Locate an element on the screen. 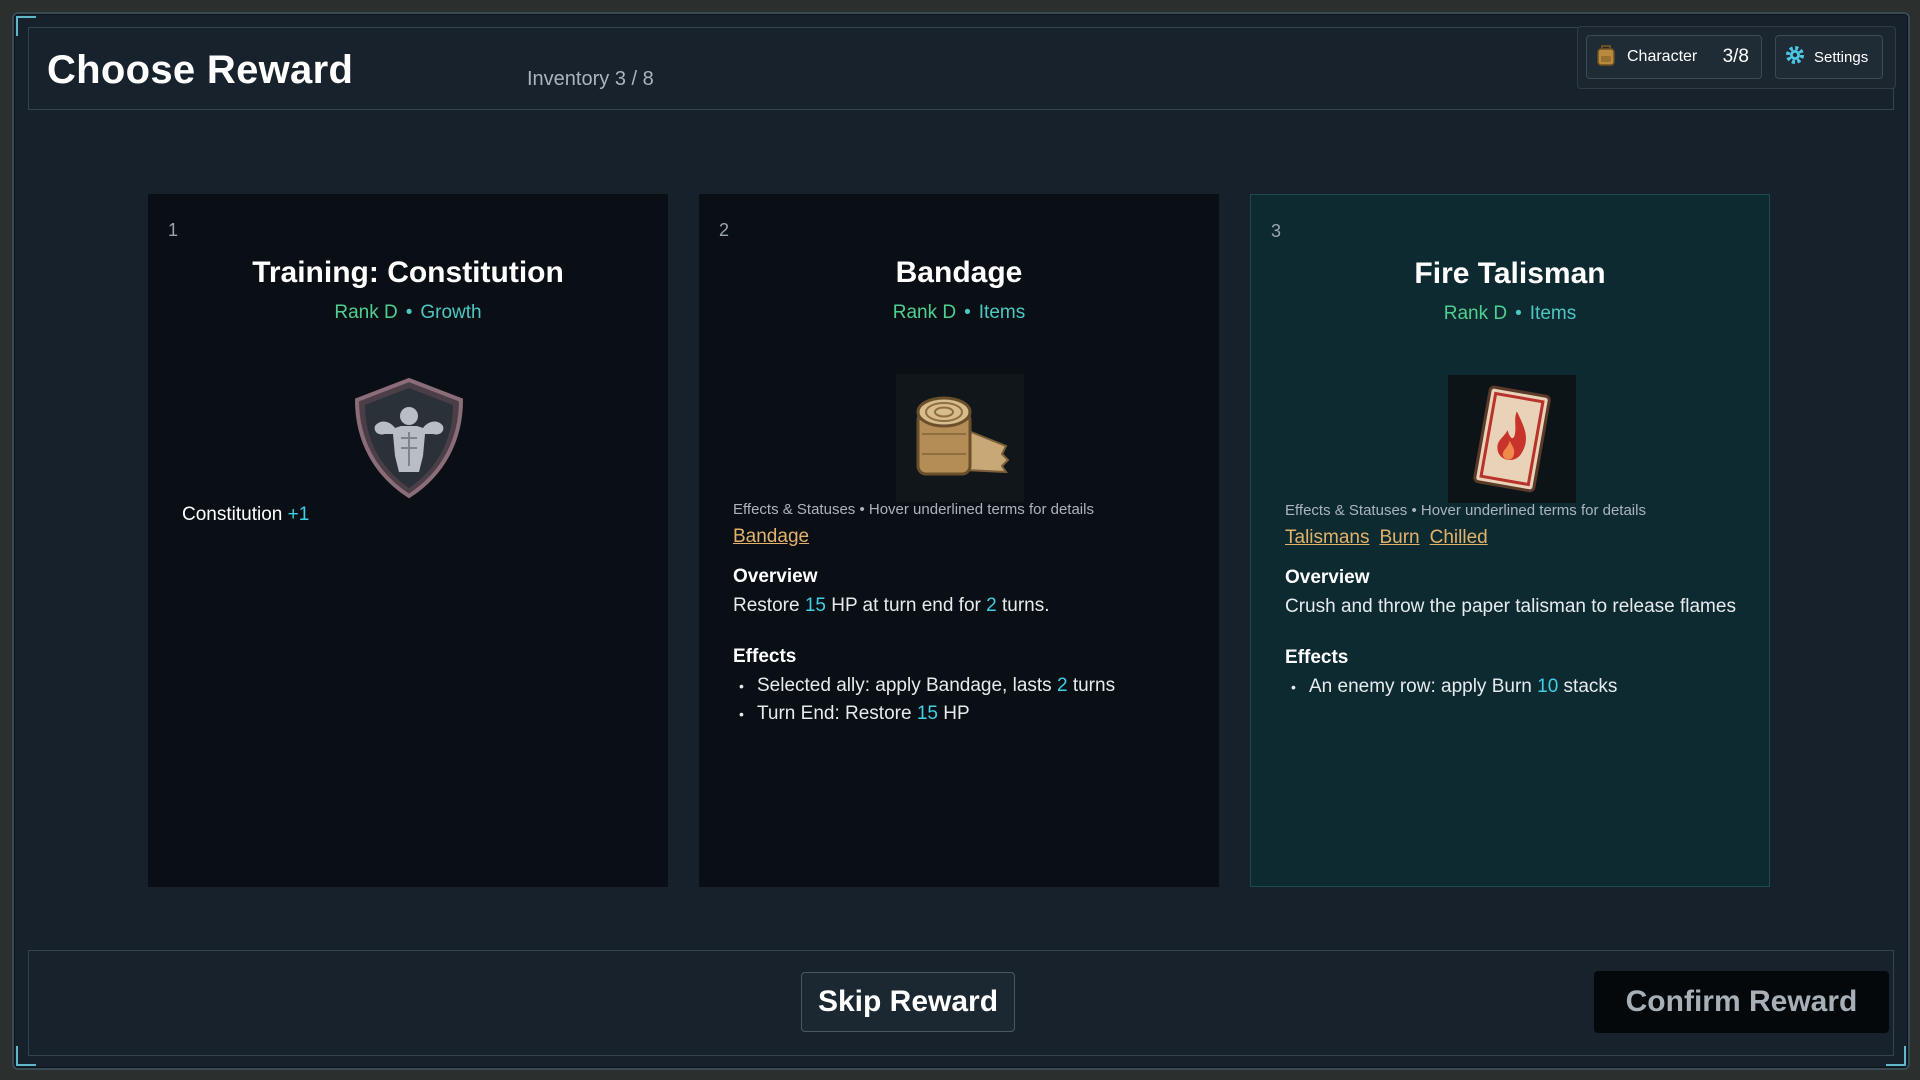 Image resolution: width=1920 pixels, height=1080 pixels. text-fragment: Restore is located at coordinates (769, 605).